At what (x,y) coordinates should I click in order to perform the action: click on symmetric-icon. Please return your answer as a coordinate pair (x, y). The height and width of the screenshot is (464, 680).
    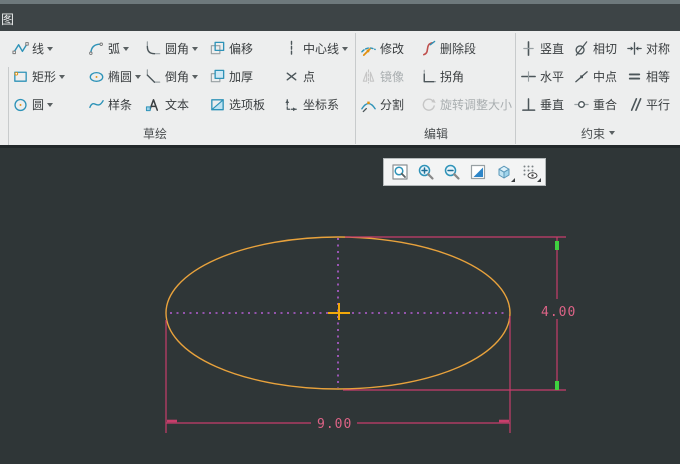
    Looking at the image, I should click on (634, 48).